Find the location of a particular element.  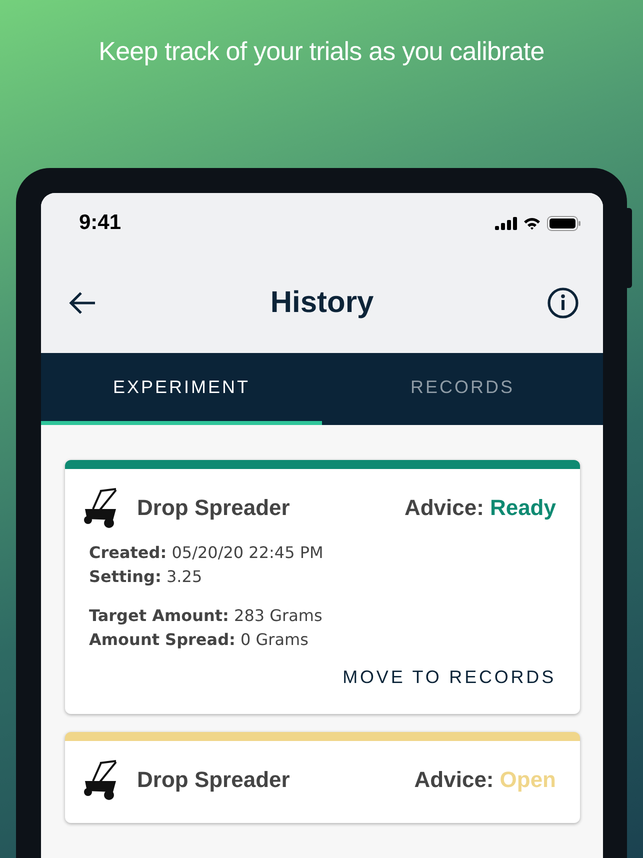

screen-title: History is located at coordinates (322, 303).